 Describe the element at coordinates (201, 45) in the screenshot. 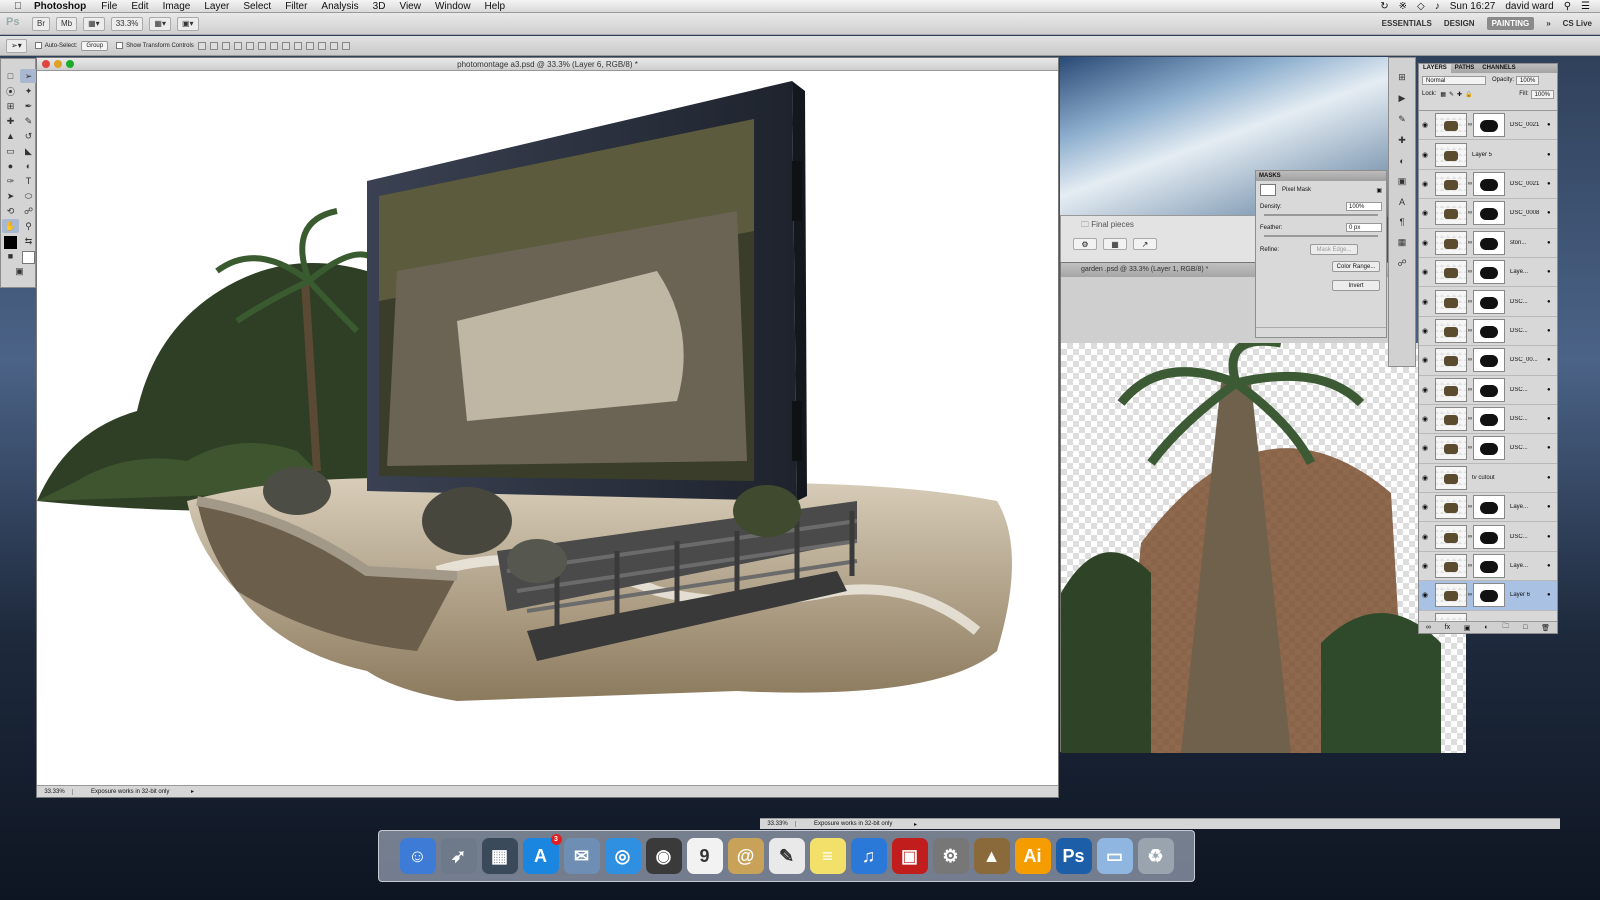

I see `align-top-icon` at that location.